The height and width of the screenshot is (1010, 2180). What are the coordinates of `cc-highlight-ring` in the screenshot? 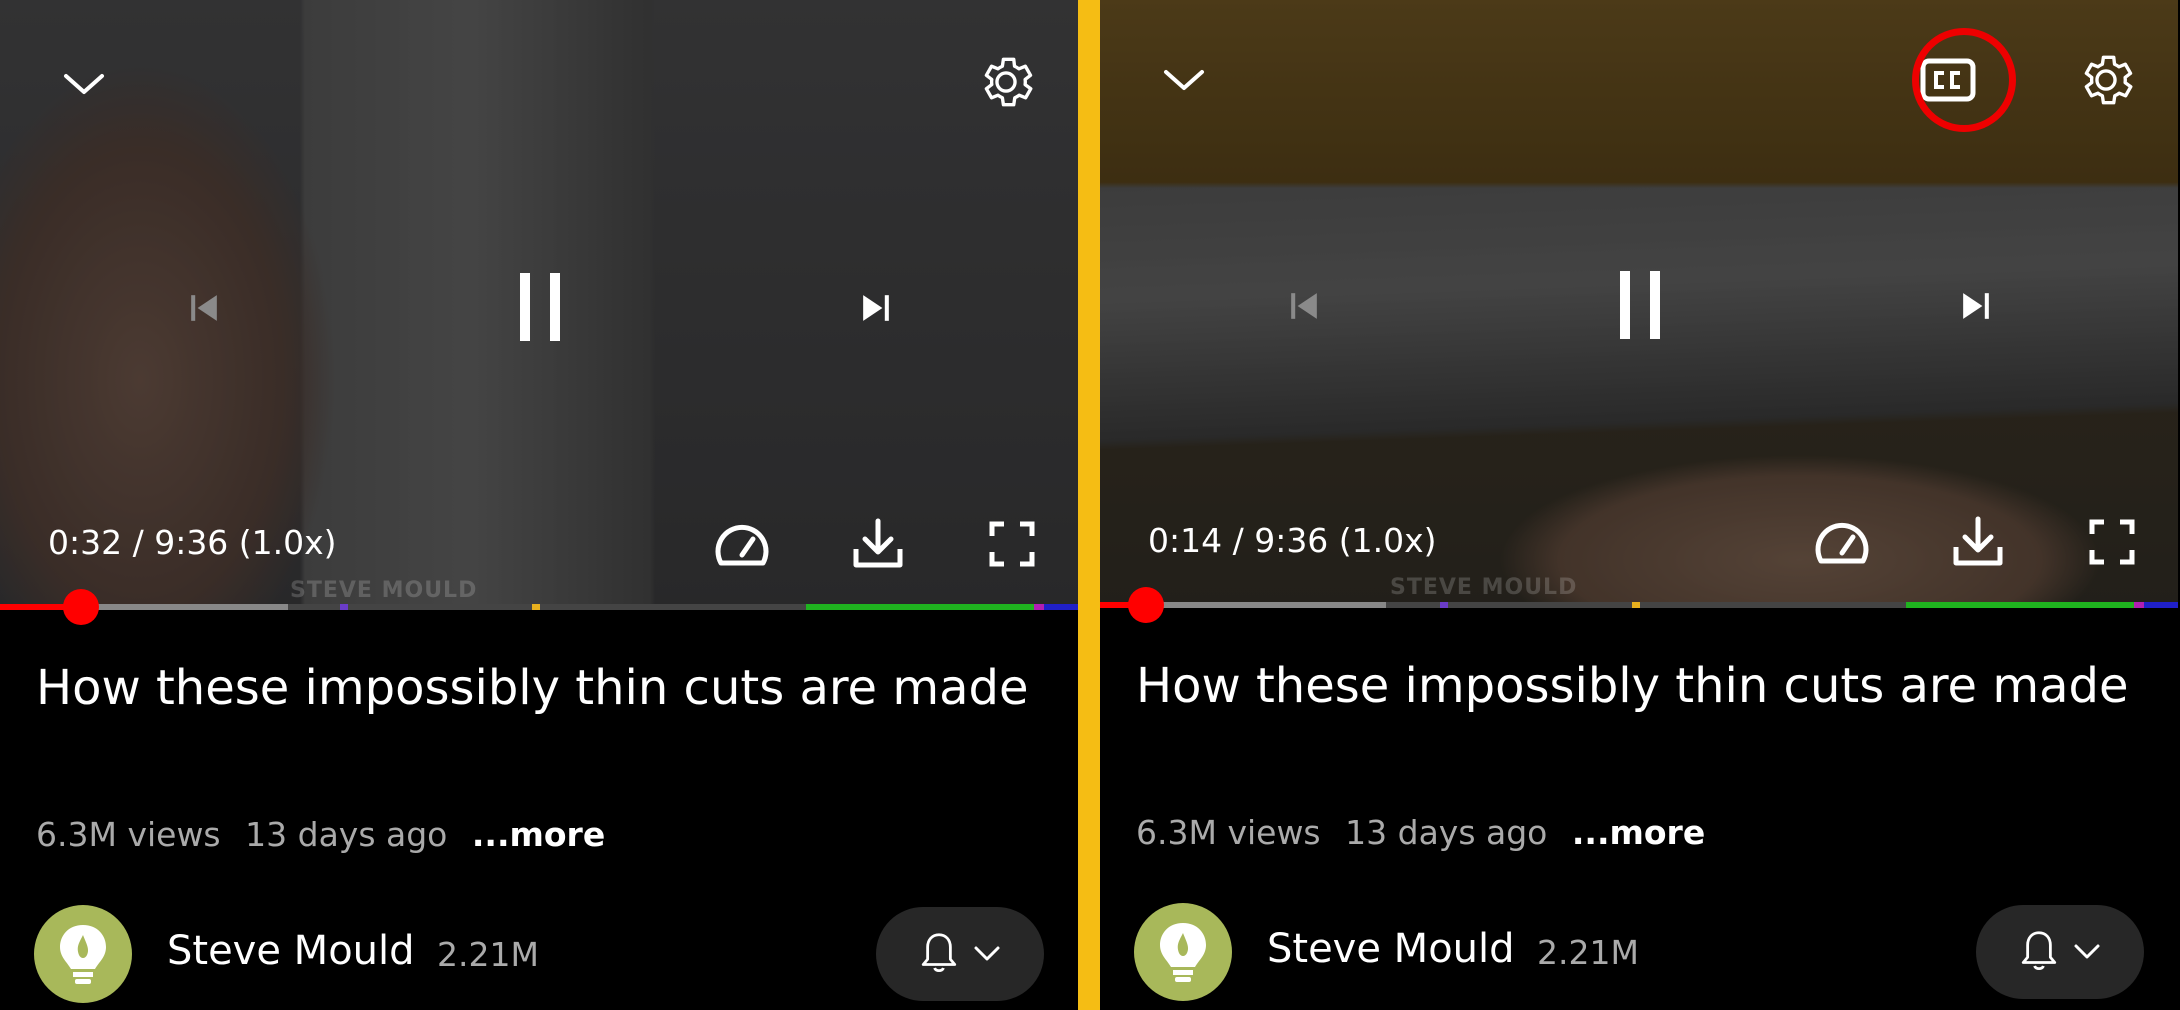 It's located at (1964, 80).